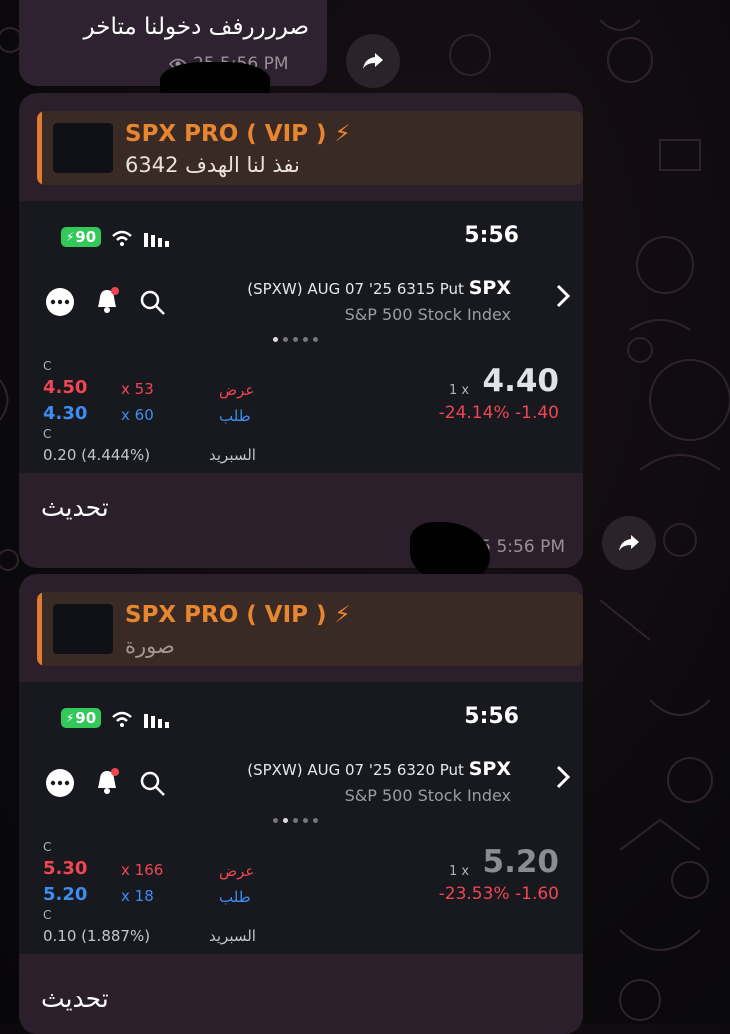 The height and width of the screenshot is (1034, 730). I want to click on spread-value: 0.20 (4.444%), so click(97, 455).